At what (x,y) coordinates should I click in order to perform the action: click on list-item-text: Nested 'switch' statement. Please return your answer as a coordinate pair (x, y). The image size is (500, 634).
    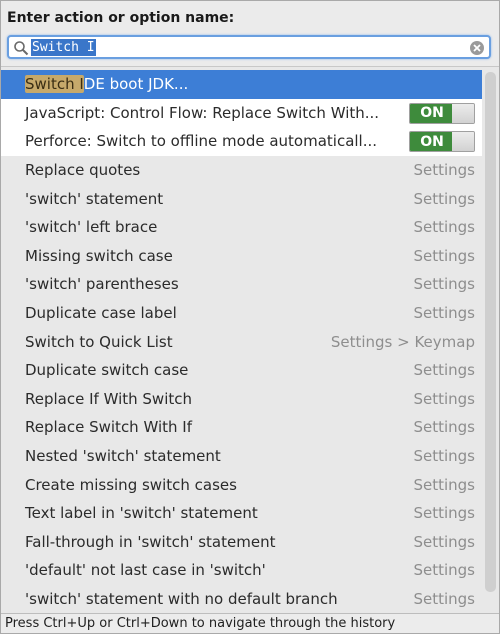
    Looking at the image, I should click on (123, 456).